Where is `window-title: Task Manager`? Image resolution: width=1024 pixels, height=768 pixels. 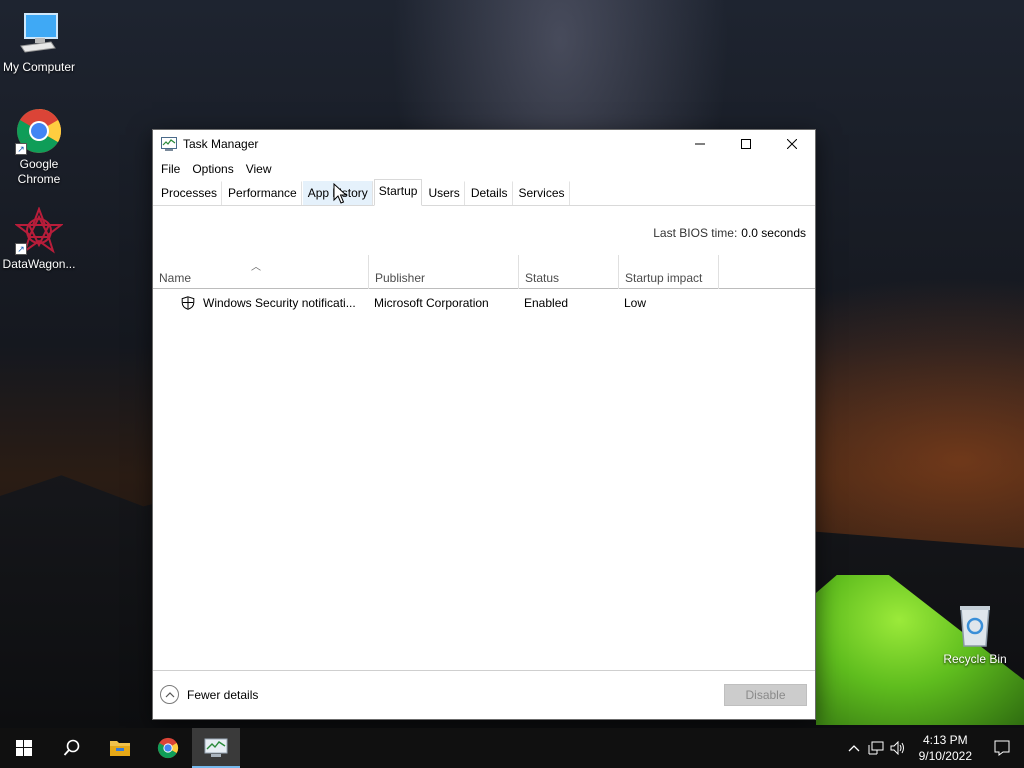
window-title: Task Manager is located at coordinates (221, 144).